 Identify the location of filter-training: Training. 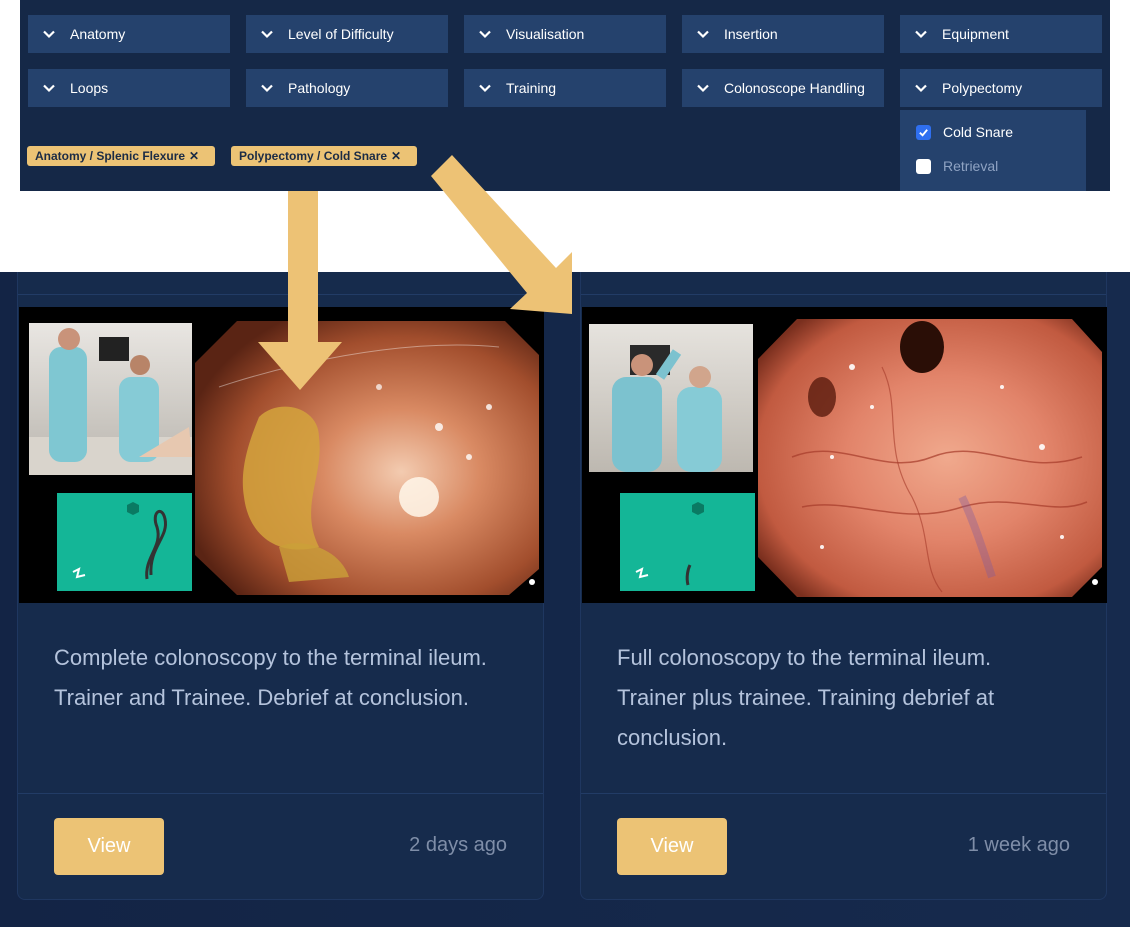
(565, 88).